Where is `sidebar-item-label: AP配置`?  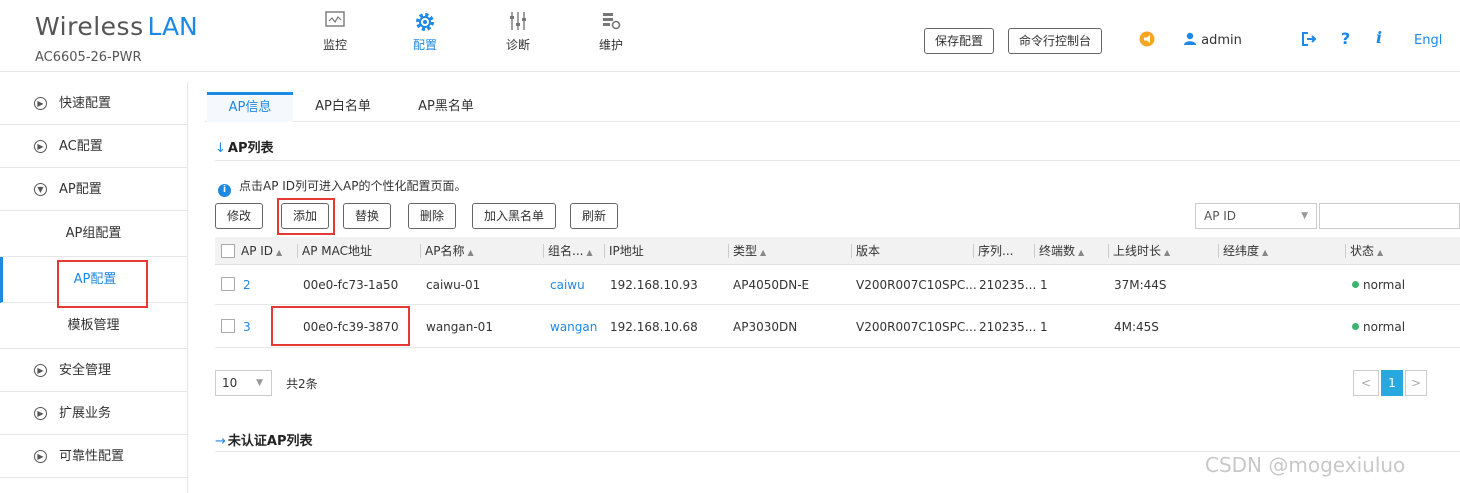 sidebar-item-label: AP配置 is located at coordinates (80, 189).